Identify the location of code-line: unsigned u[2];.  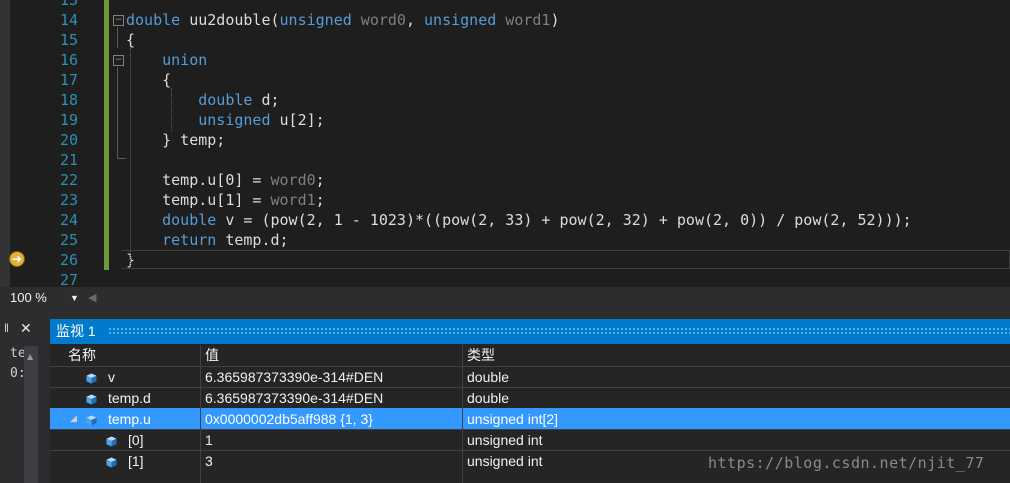
(225, 120).